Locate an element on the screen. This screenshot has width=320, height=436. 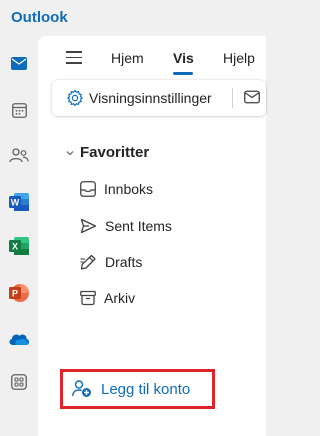
folder-item-drafts: Drafts is located at coordinates (111, 262).